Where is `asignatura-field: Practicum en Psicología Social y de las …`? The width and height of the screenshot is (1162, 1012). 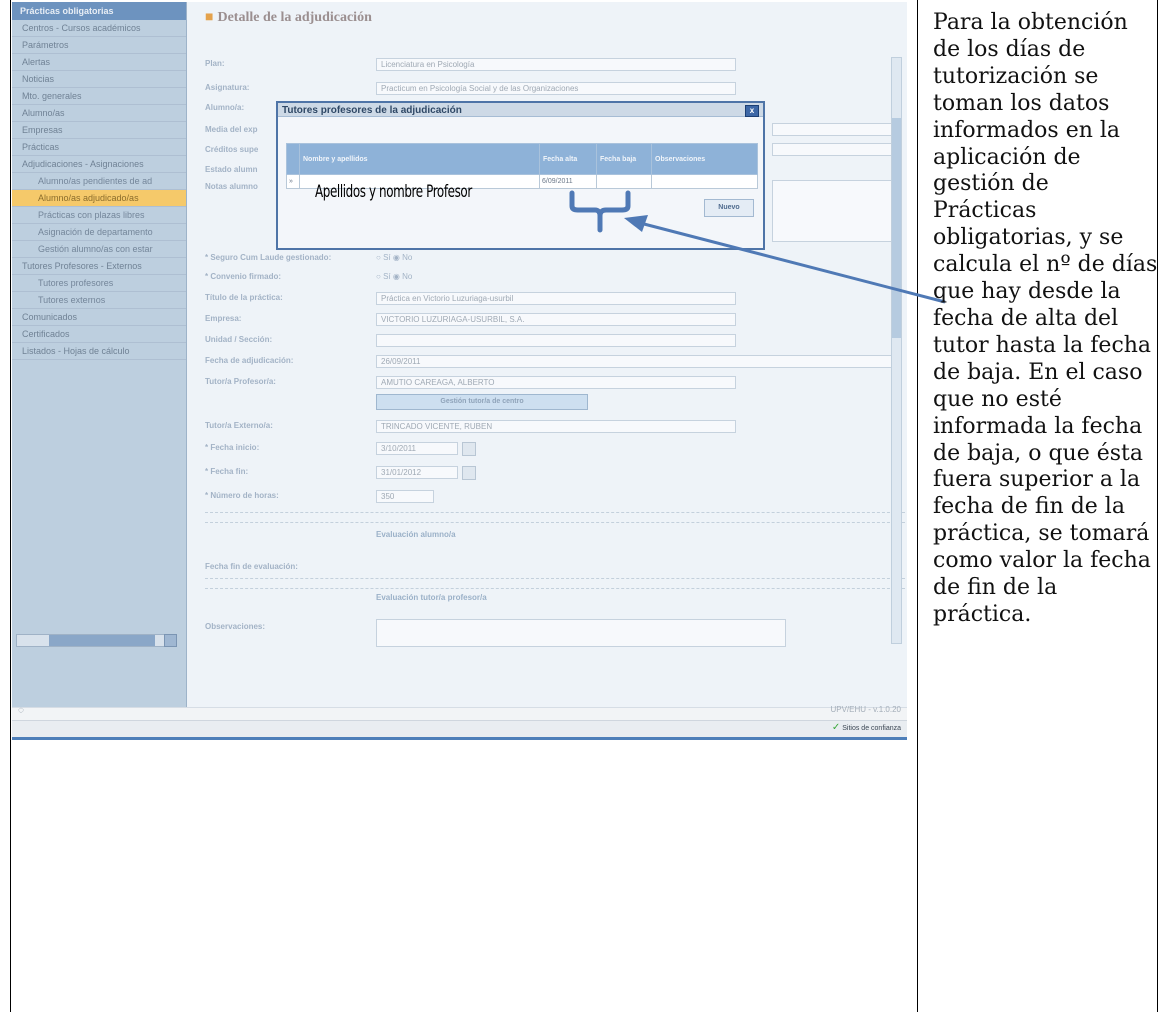
asignatura-field: Practicum en Psicología Social y de las … is located at coordinates (556, 88).